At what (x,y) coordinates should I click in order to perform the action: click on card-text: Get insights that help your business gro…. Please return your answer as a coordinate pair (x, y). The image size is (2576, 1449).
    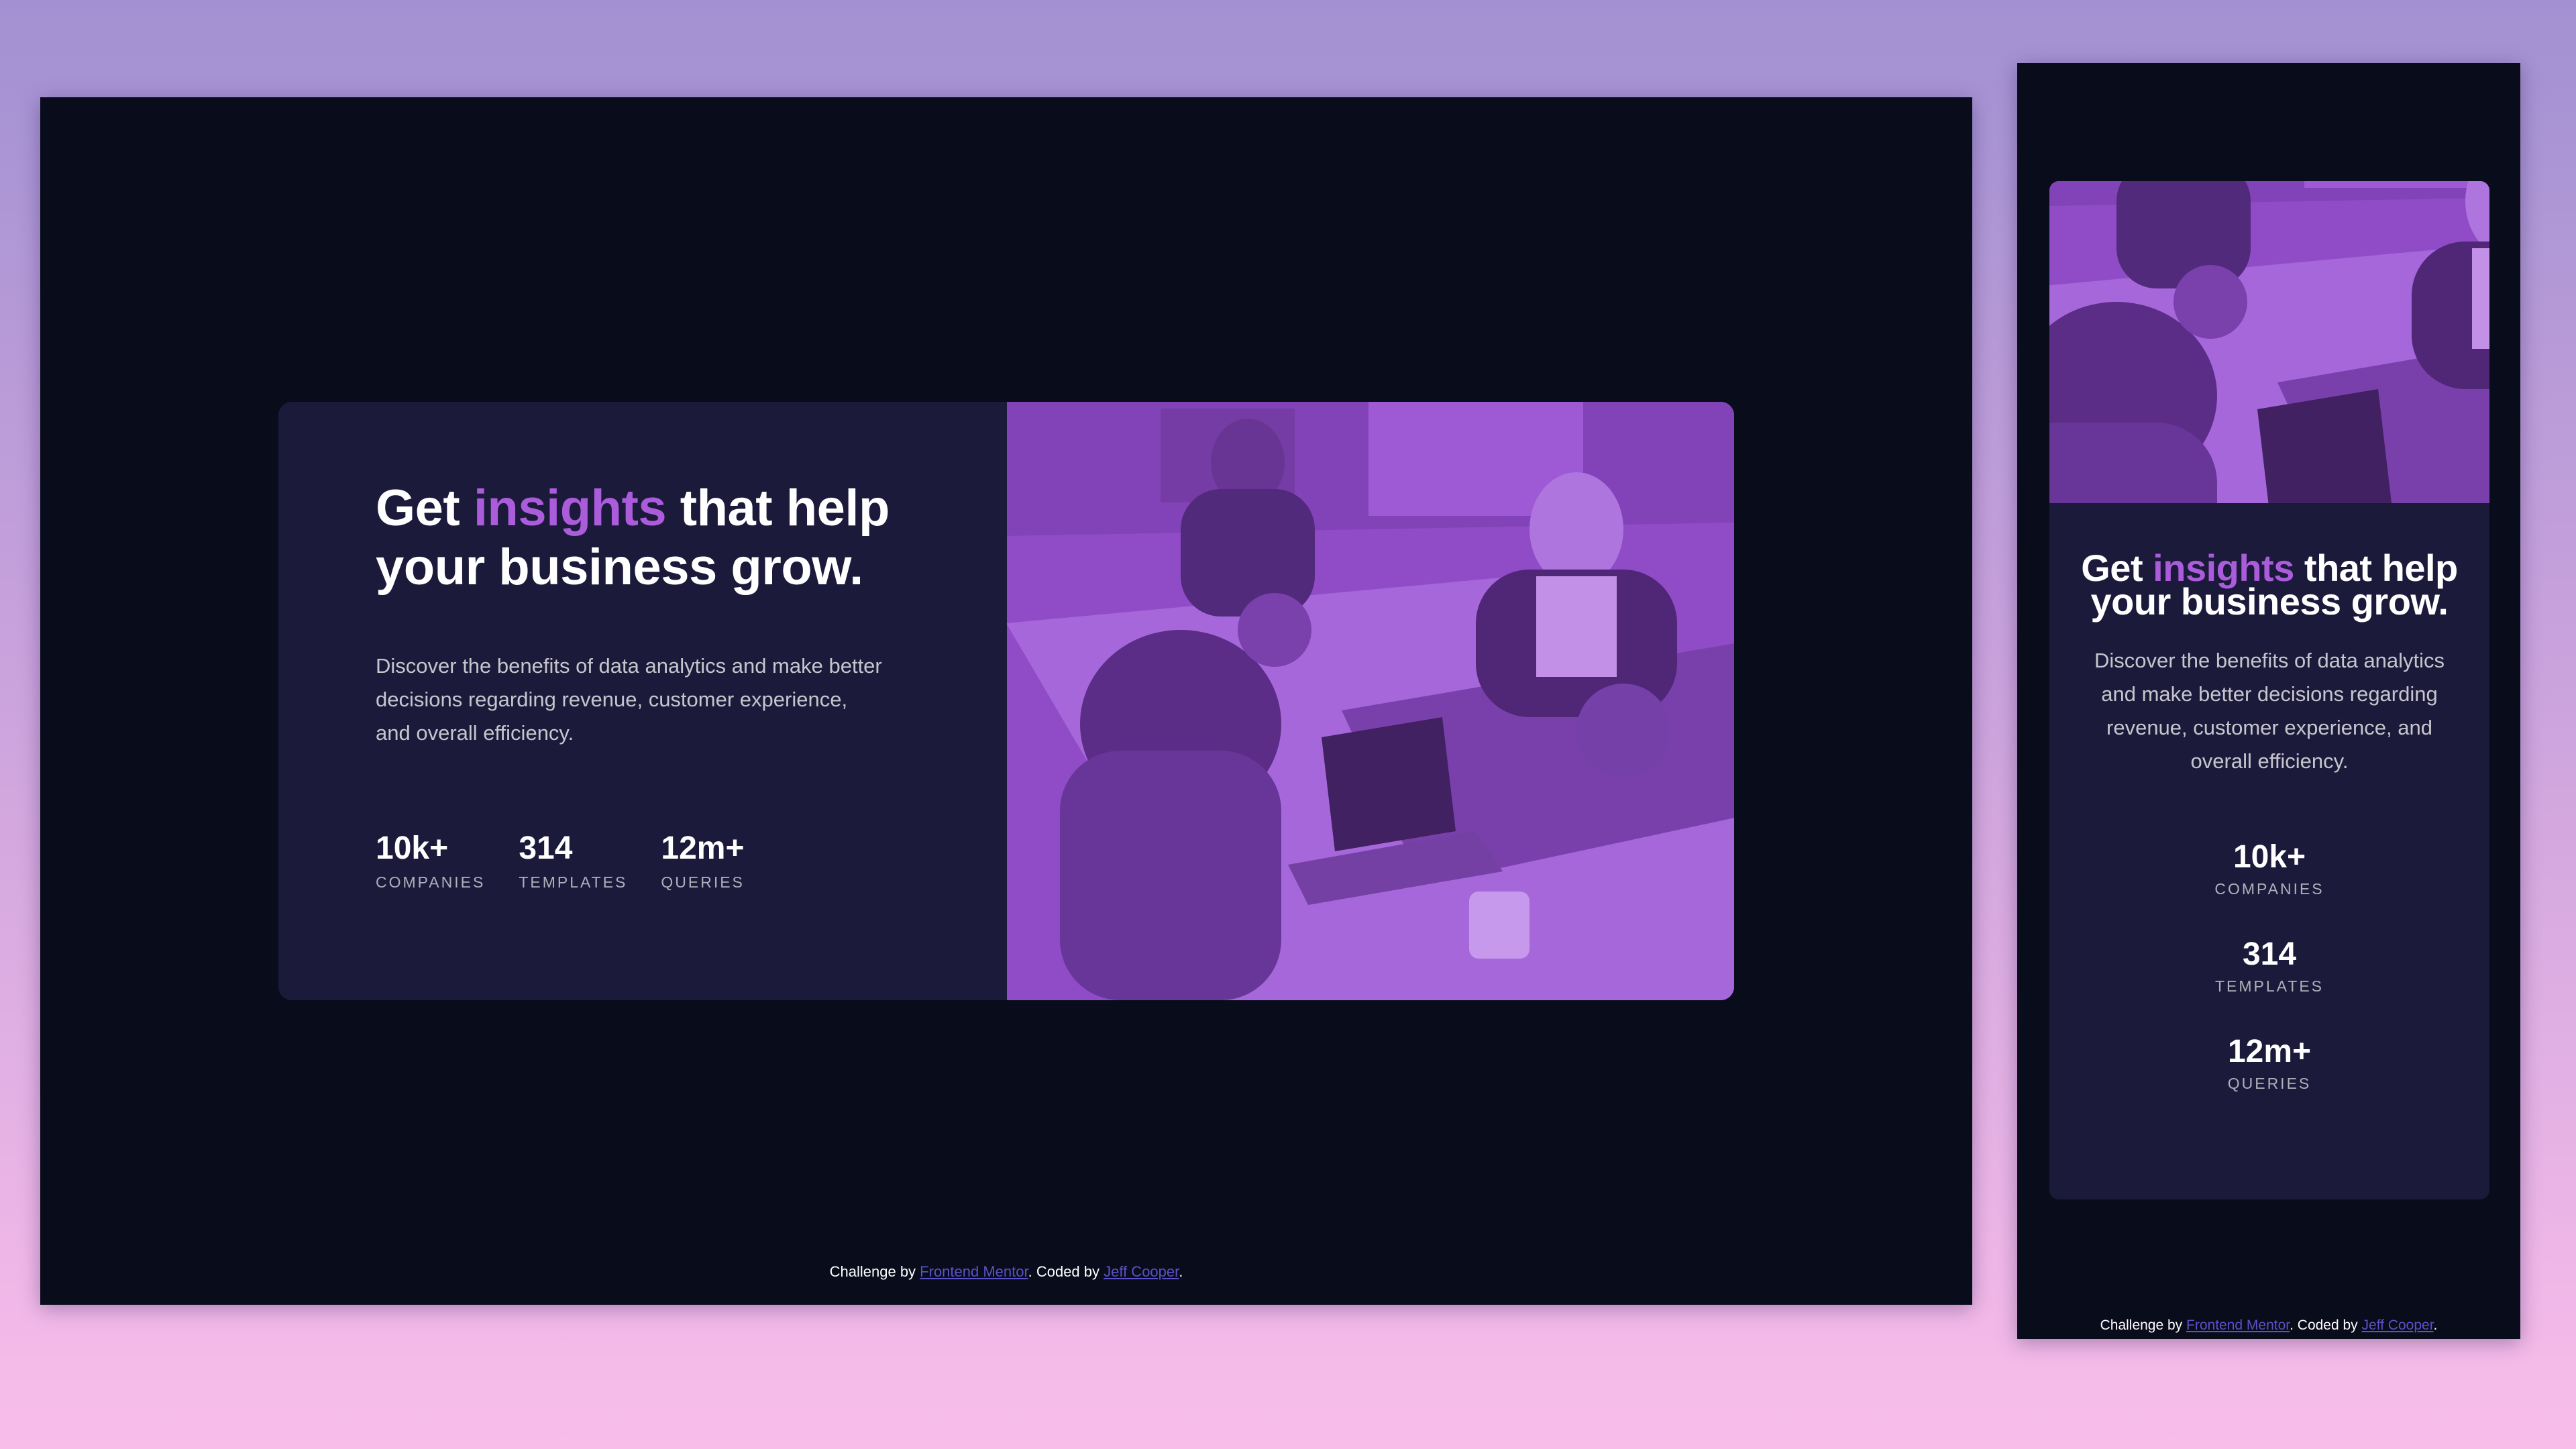
    Looking at the image, I should click on (642, 701).